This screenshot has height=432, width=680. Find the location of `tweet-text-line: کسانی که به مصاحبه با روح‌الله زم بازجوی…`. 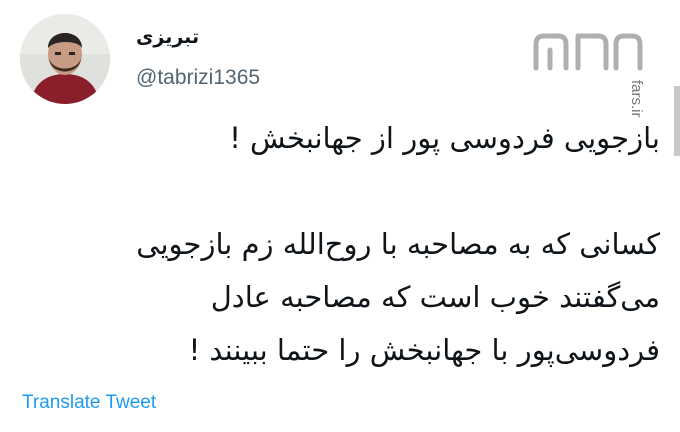

tweet-text-line: کسانی که به مصاحبه با روح‌الله زم بازجوی… is located at coordinates (398, 244).